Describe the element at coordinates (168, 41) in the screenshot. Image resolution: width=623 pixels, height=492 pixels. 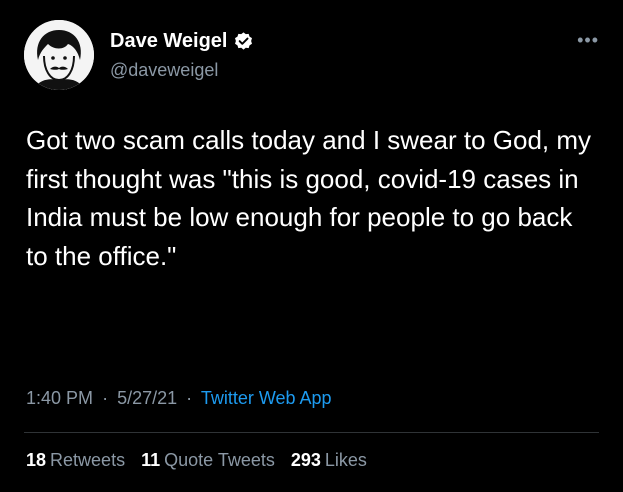
I see `author-display-name: Dave Weigel` at that location.